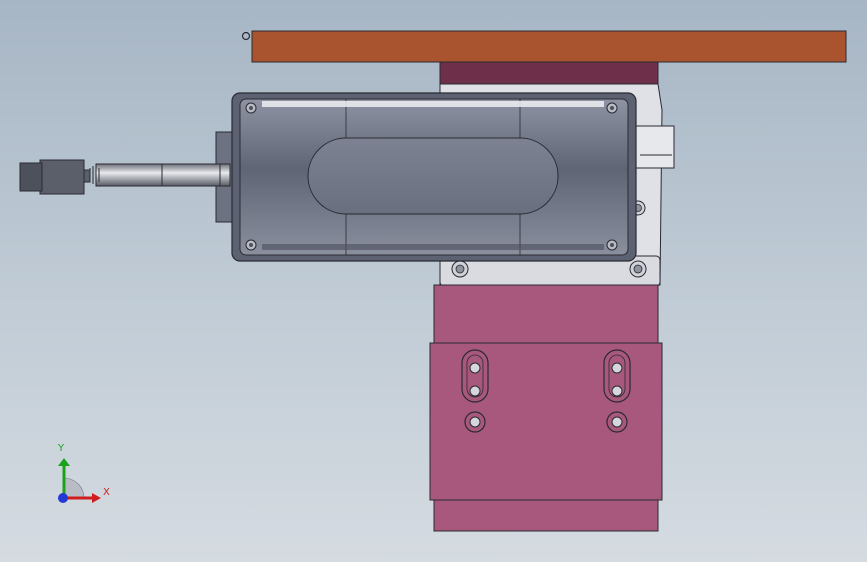 This screenshot has width=867, height=562. I want to click on triad-z-axis, so click(63, 498).